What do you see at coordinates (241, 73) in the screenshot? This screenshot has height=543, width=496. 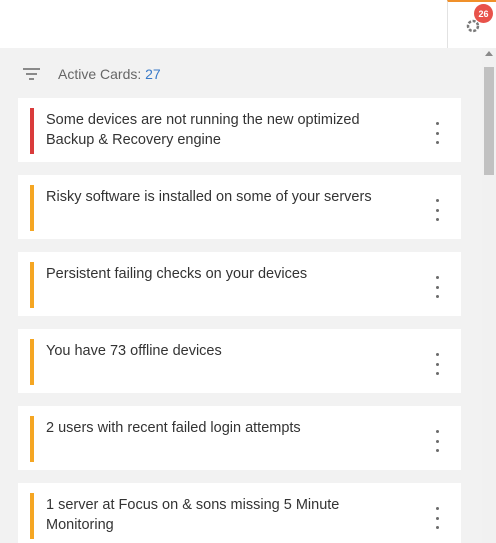 I see `filter-row: Active Cards: 27` at bounding box center [241, 73].